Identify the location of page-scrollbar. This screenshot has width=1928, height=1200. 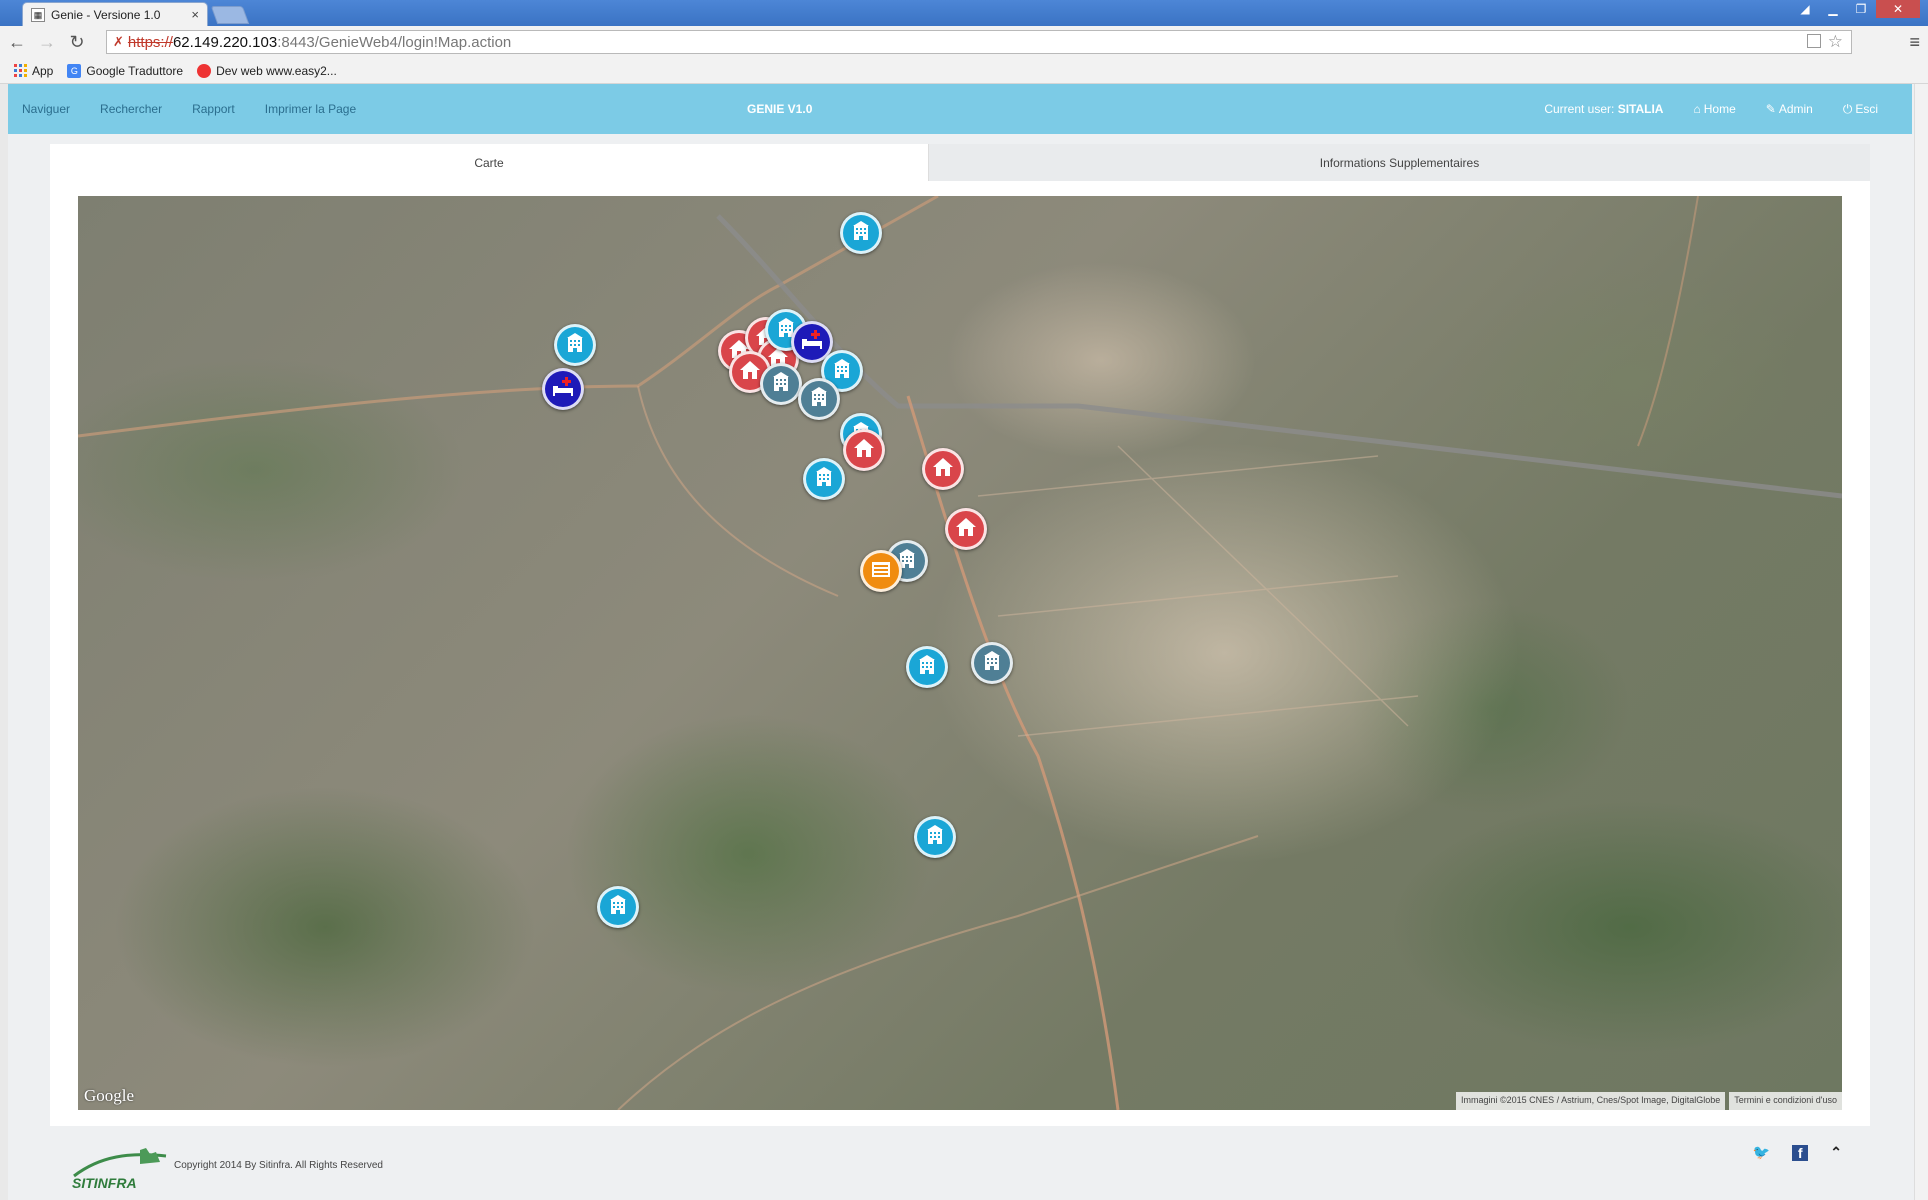
(1921, 642).